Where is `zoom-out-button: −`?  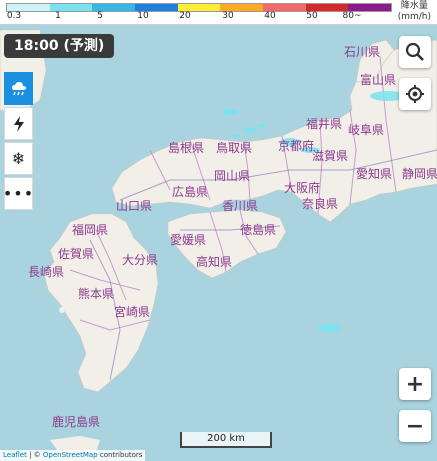
zoom-out-button: − is located at coordinates (415, 426).